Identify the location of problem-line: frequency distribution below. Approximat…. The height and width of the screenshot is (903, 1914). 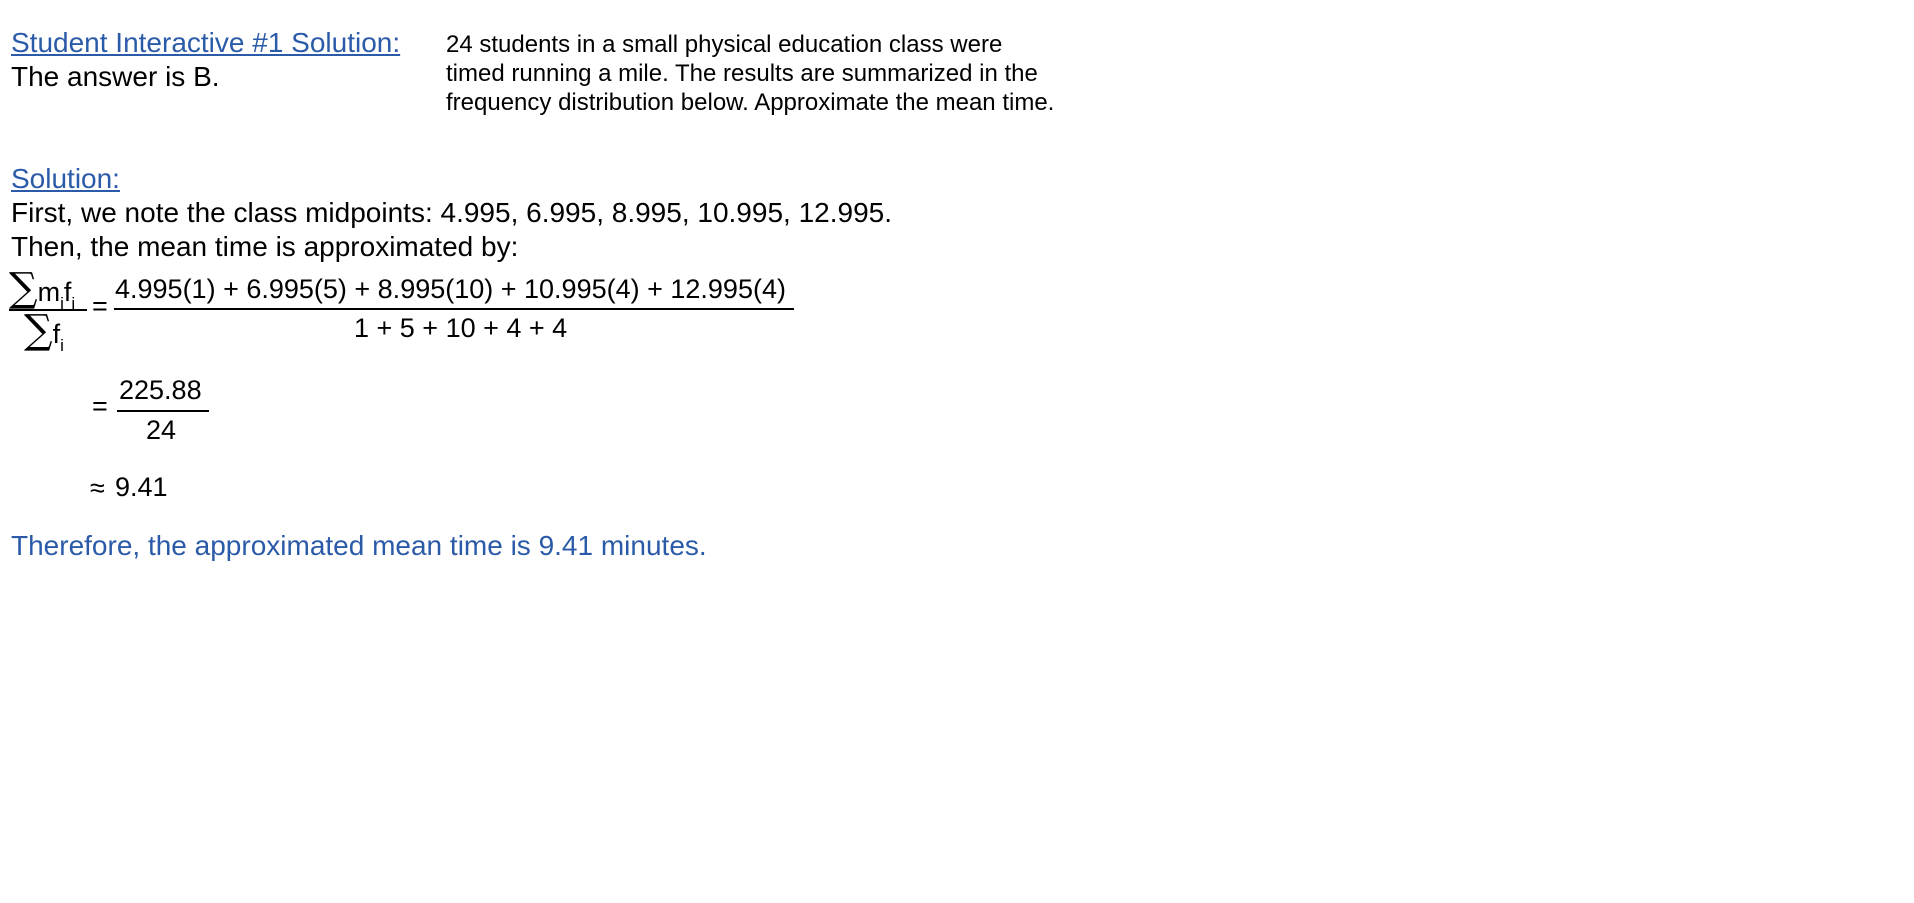
(750, 102).